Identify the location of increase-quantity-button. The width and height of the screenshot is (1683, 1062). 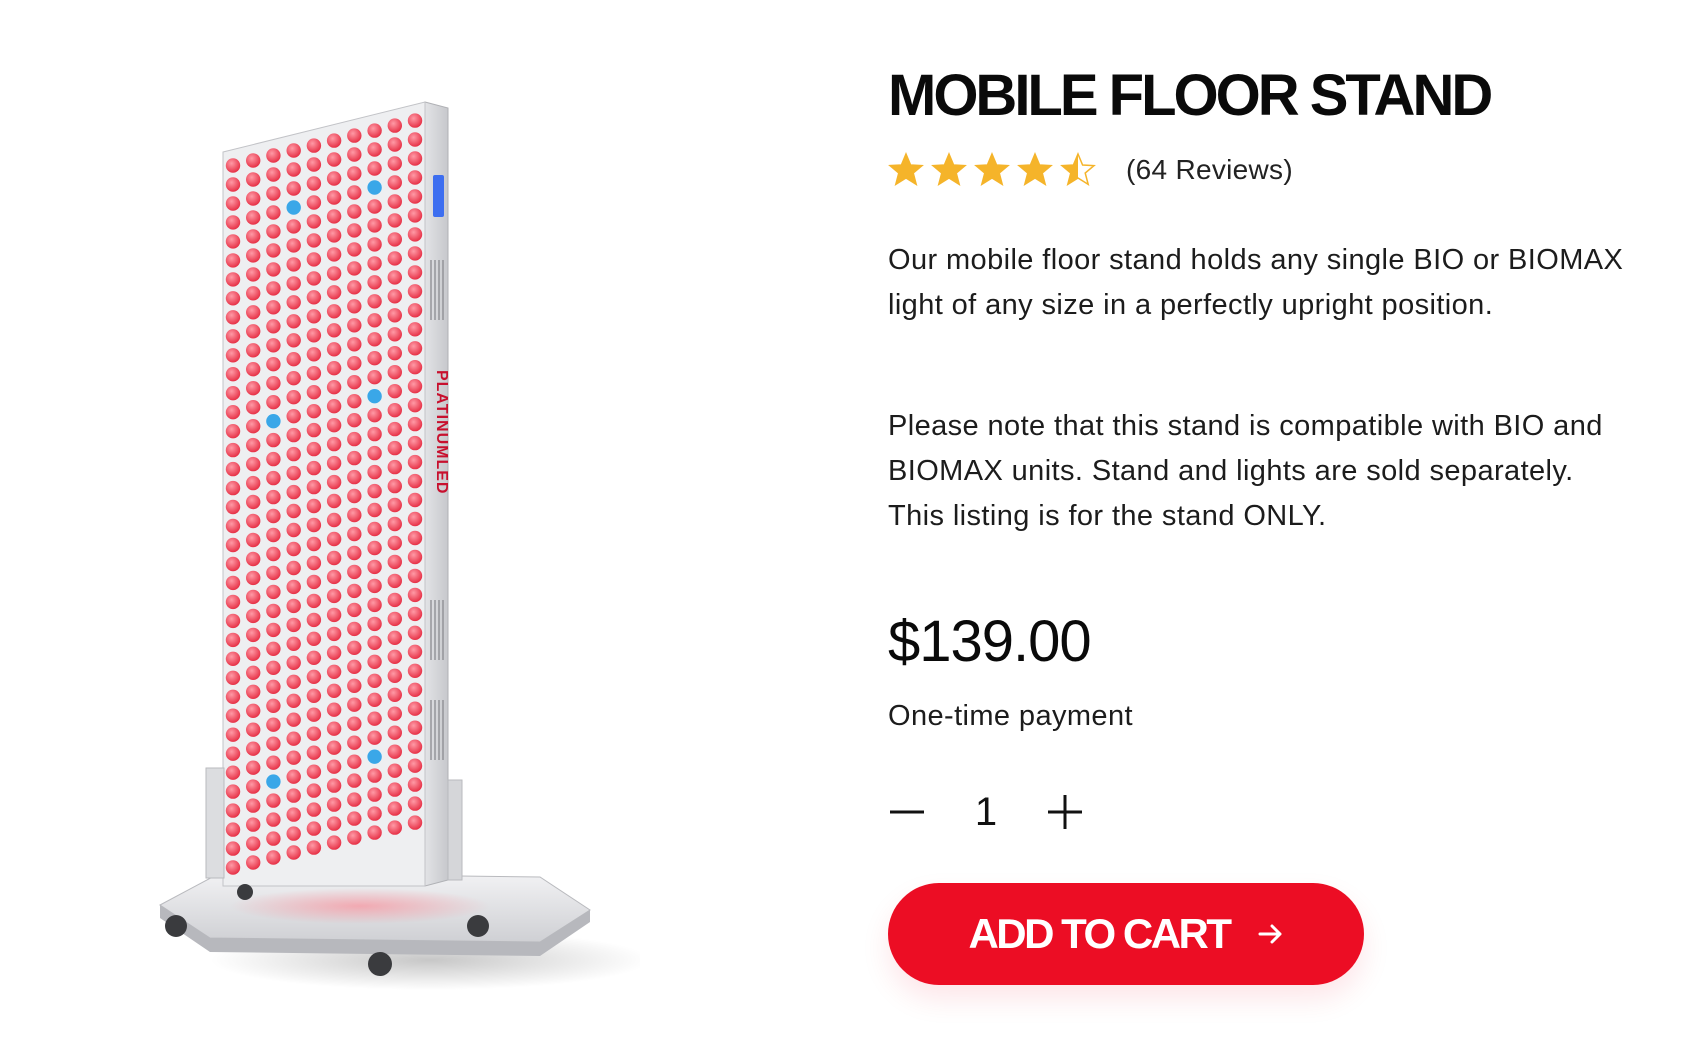
(1065, 812).